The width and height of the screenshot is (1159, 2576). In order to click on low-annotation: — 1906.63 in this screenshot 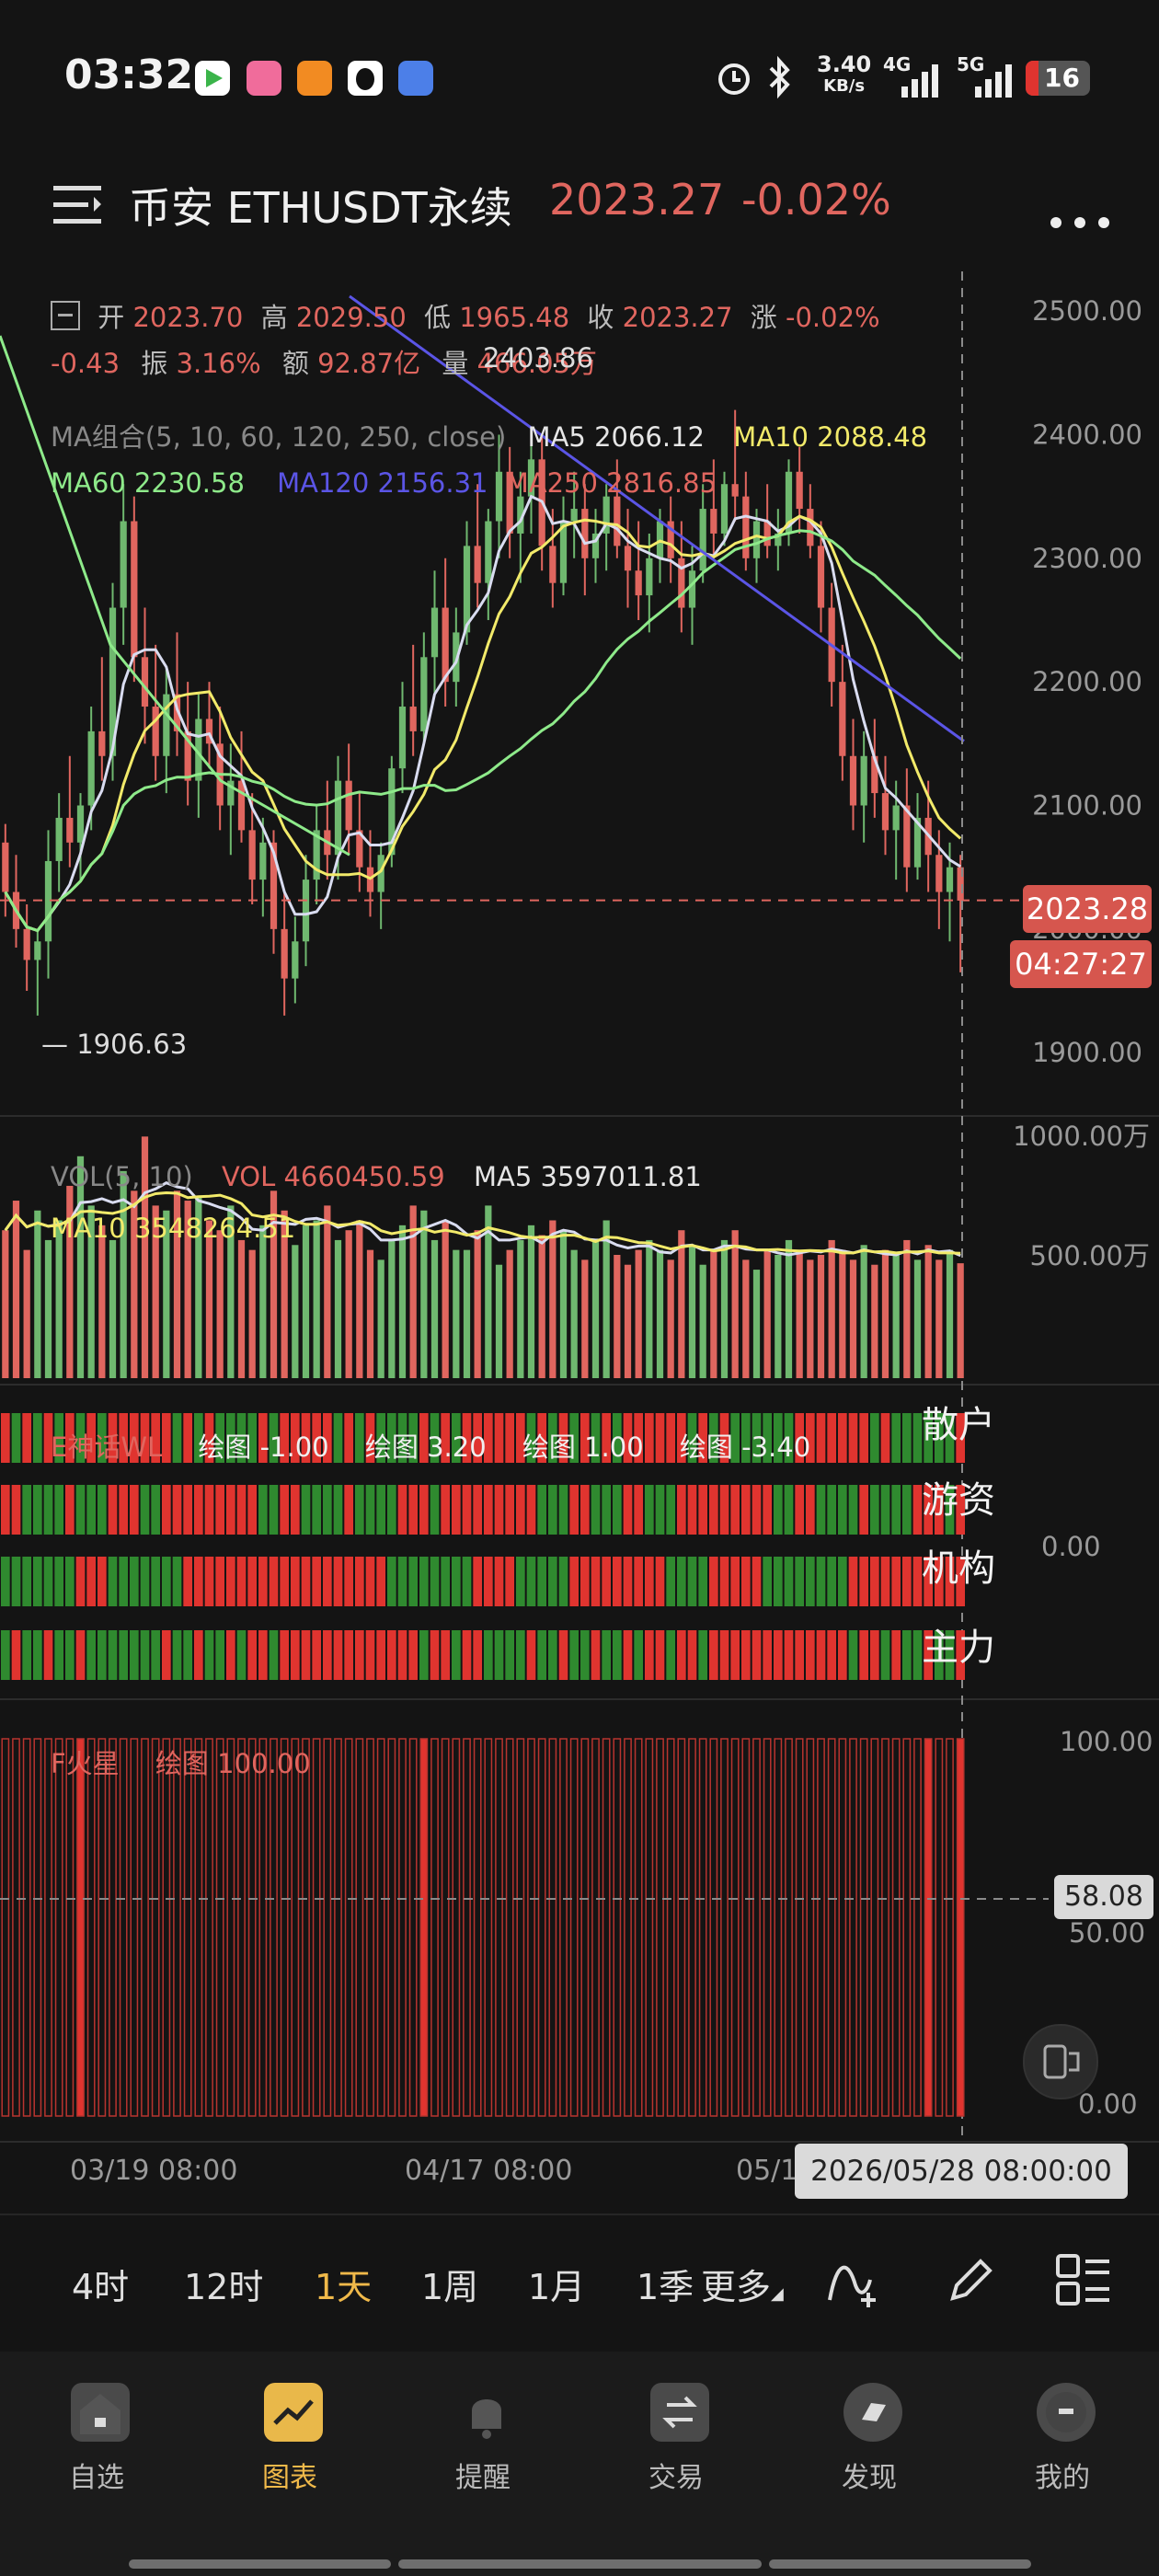, I will do `click(114, 1044)`.